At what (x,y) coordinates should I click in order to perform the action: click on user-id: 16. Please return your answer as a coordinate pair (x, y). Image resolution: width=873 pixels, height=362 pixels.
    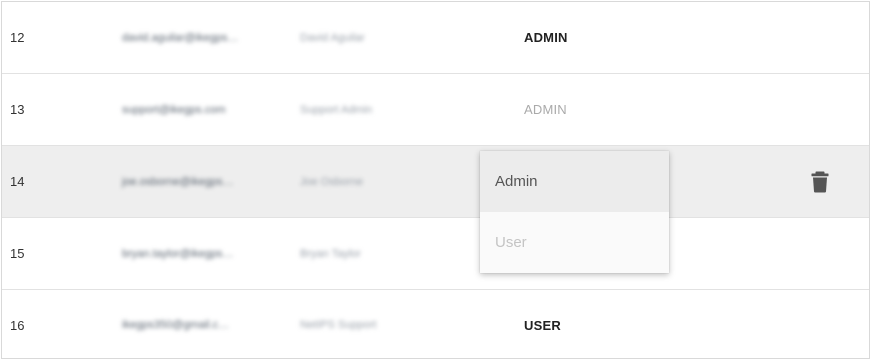
    Looking at the image, I should click on (17, 325).